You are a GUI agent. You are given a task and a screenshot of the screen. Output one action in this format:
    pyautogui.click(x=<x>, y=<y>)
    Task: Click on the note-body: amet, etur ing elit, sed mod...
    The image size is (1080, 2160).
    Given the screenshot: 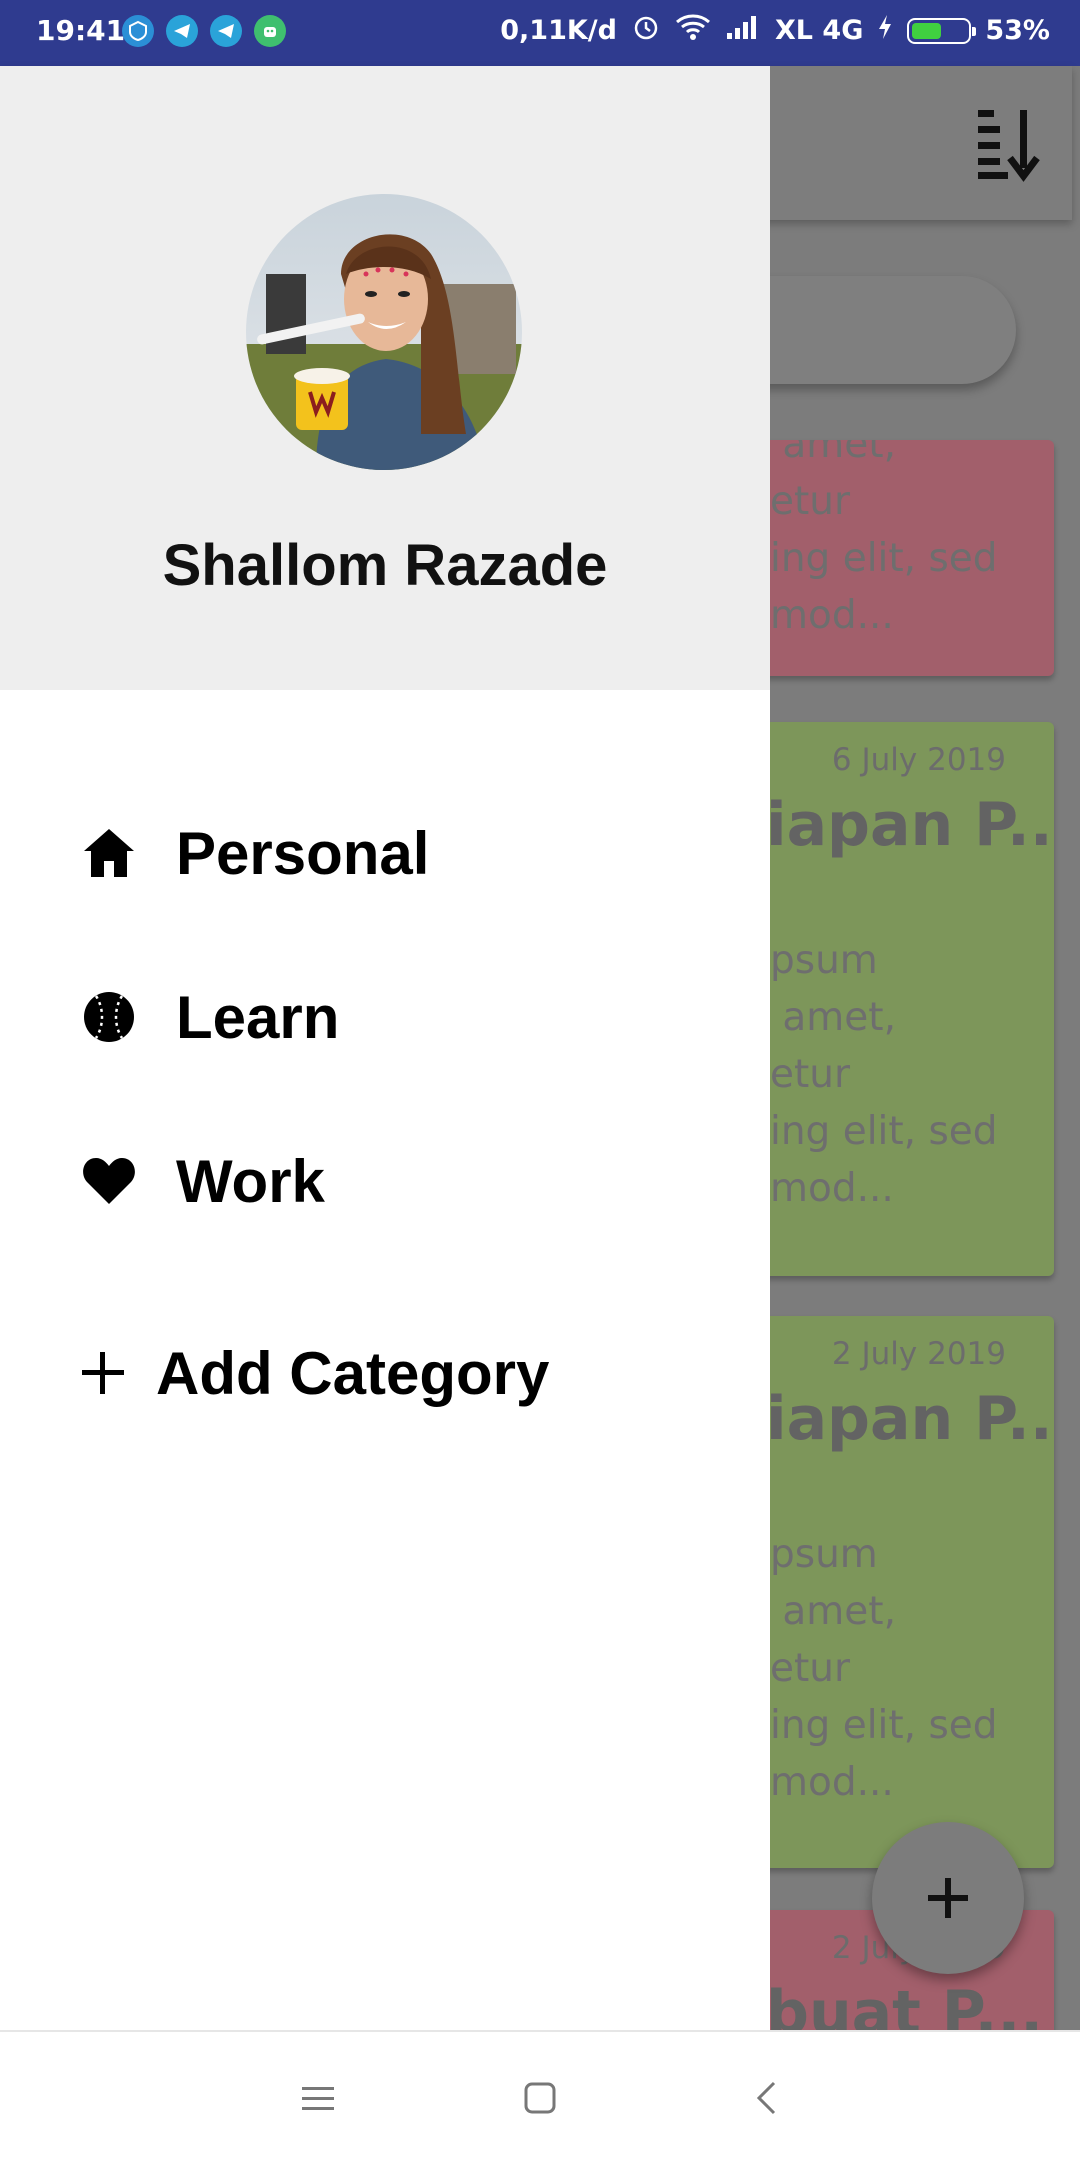 What is the action you would take?
    pyautogui.click(x=884, y=539)
    